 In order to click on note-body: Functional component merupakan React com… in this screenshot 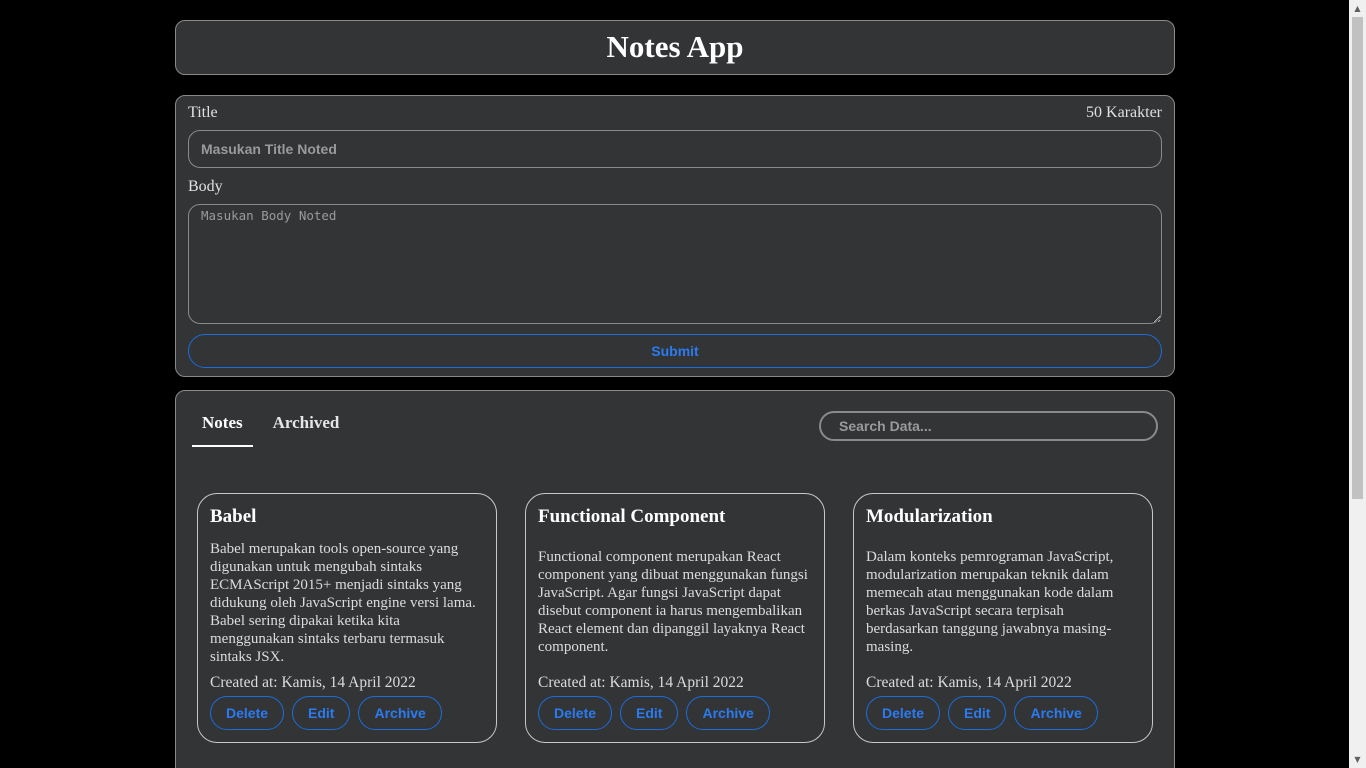, I will do `click(673, 602)`.